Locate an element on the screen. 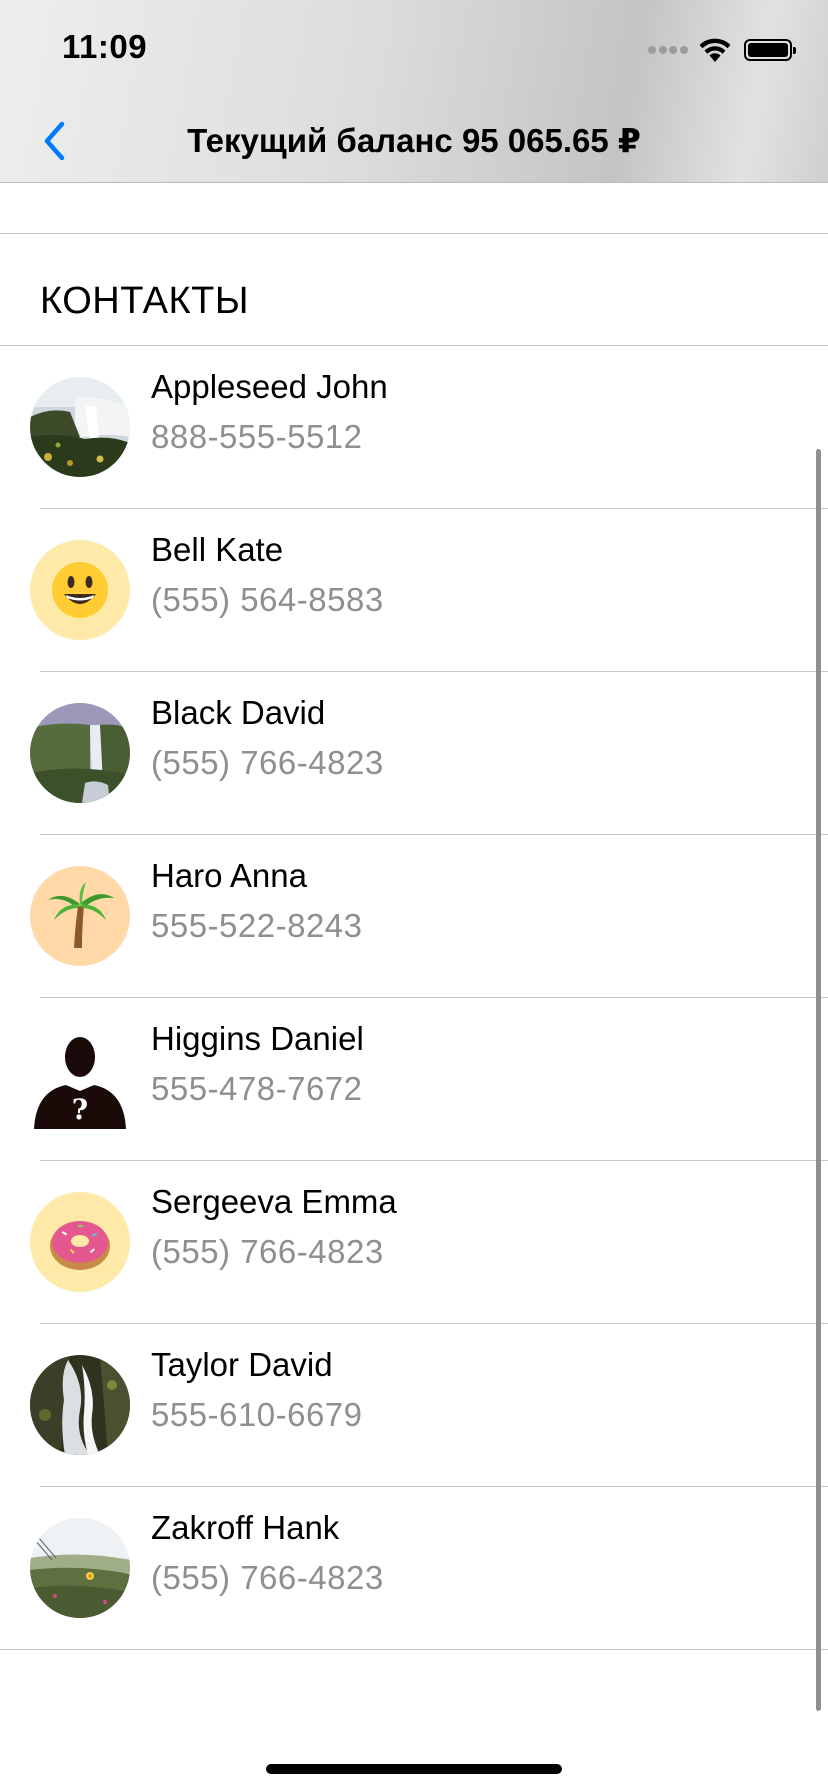 This screenshot has width=828, height=1792. contact-name: Higgins Daniel is located at coordinates (257, 1038).